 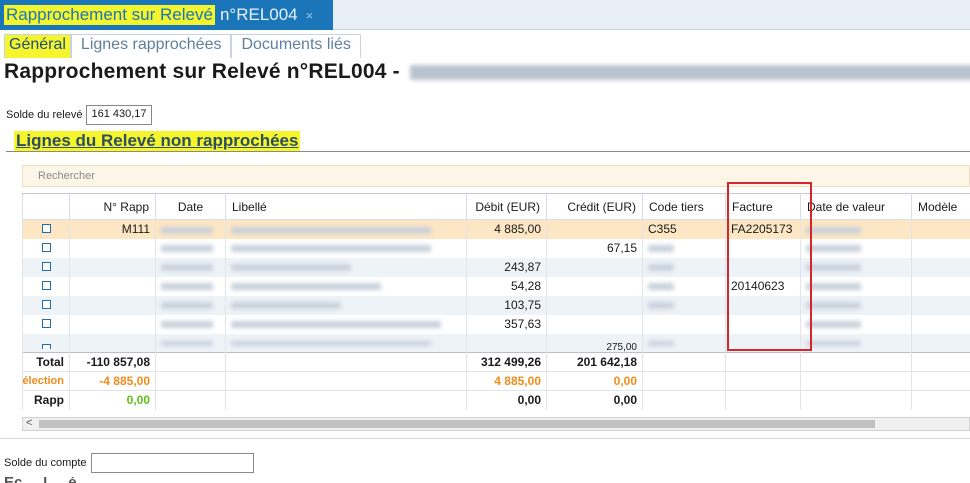 I want to click on section-divider, so click(x=488, y=151).